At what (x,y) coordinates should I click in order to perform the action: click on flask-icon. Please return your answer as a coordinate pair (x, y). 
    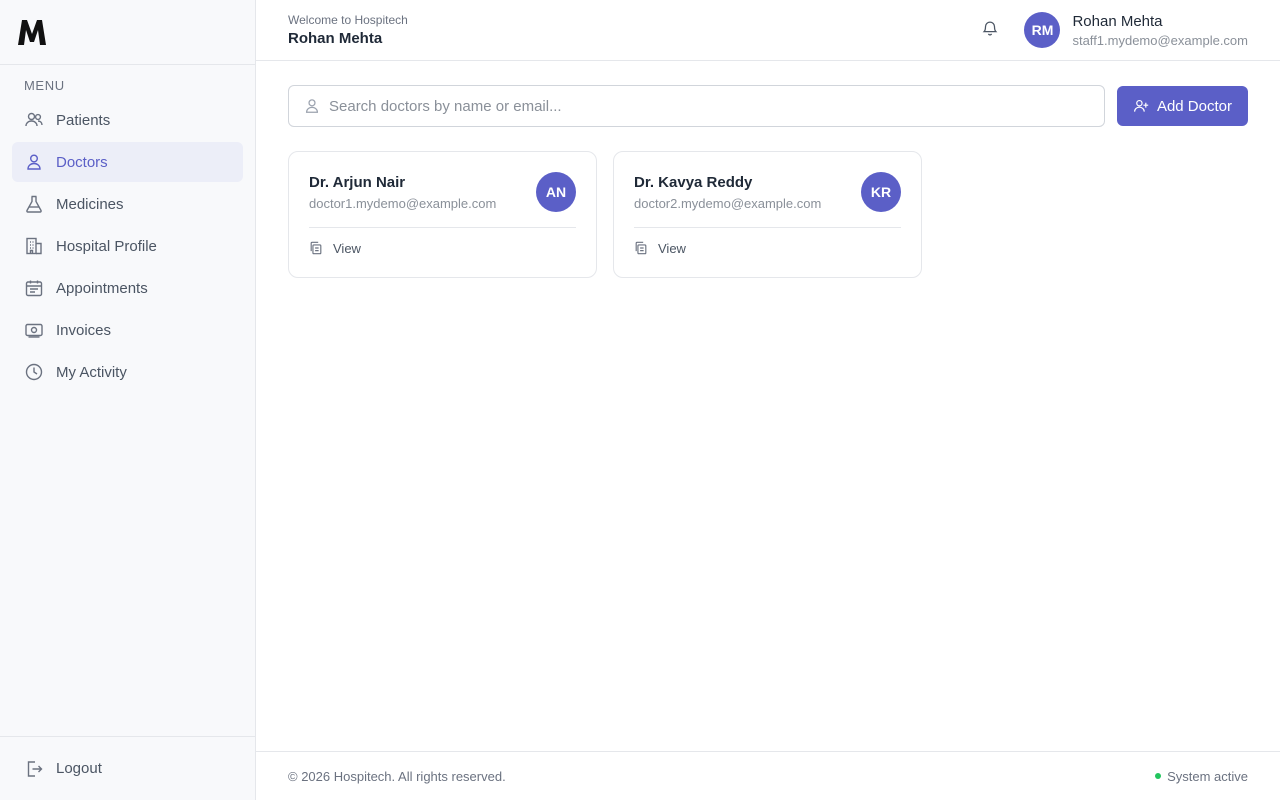
    Looking at the image, I should click on (34, 204).